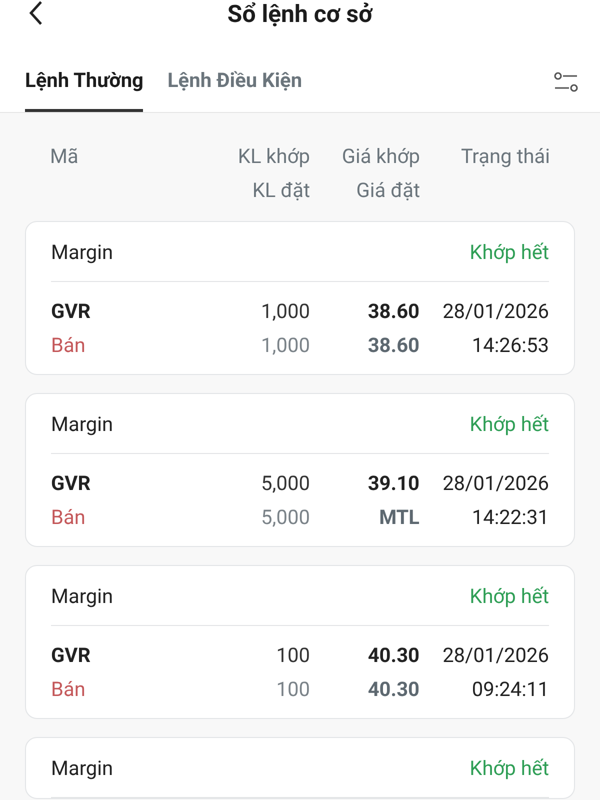 This screenshot has height=800, width=600. What do you see at coordinates (292, 689) in the screenshot?
I see `order-quantity: 100` at bounding box center [292, 689].